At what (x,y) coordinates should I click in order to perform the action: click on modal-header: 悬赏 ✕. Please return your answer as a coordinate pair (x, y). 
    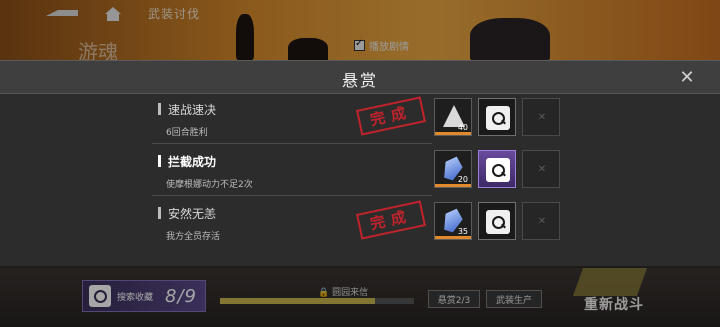
    Looking at the image, I should click on (360, 77).